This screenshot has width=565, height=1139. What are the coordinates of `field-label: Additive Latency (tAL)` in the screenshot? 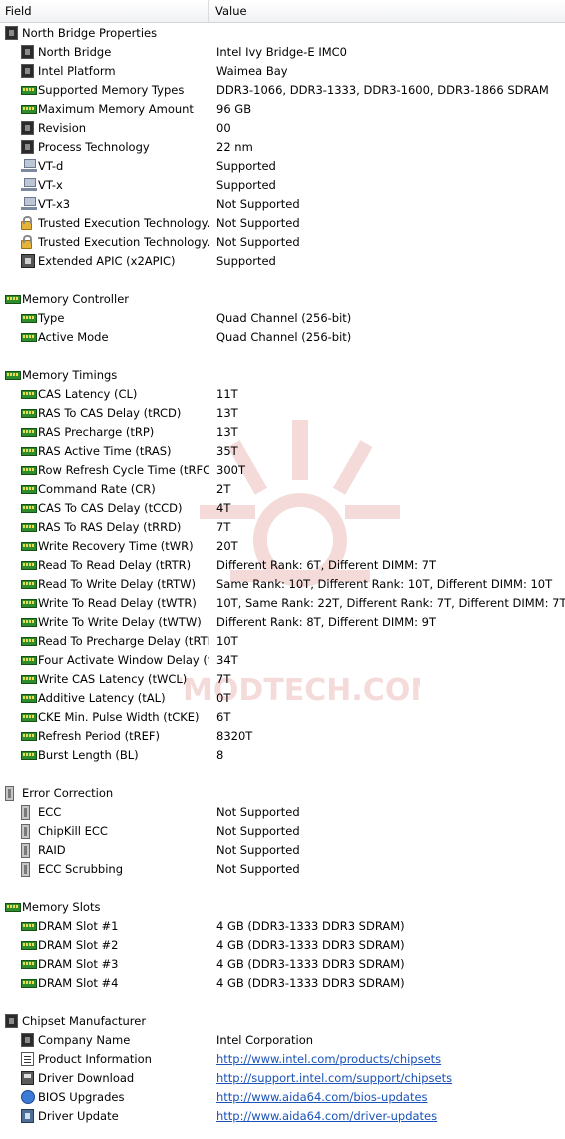 It's located at (102, 698).